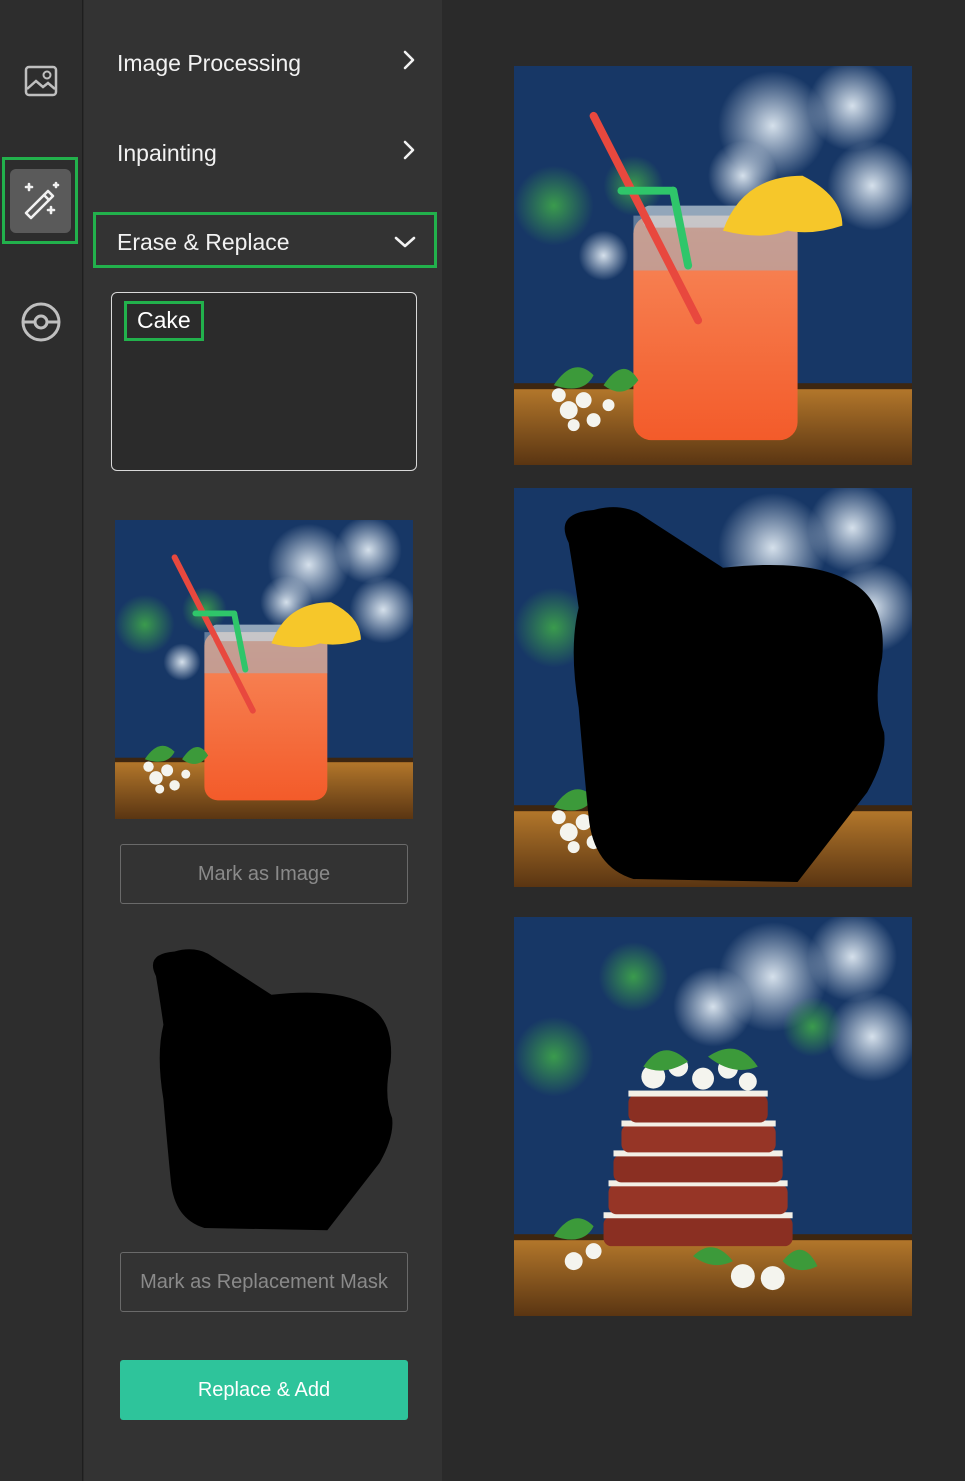  I want to click on chevron-down-icon, so click(405, 242).